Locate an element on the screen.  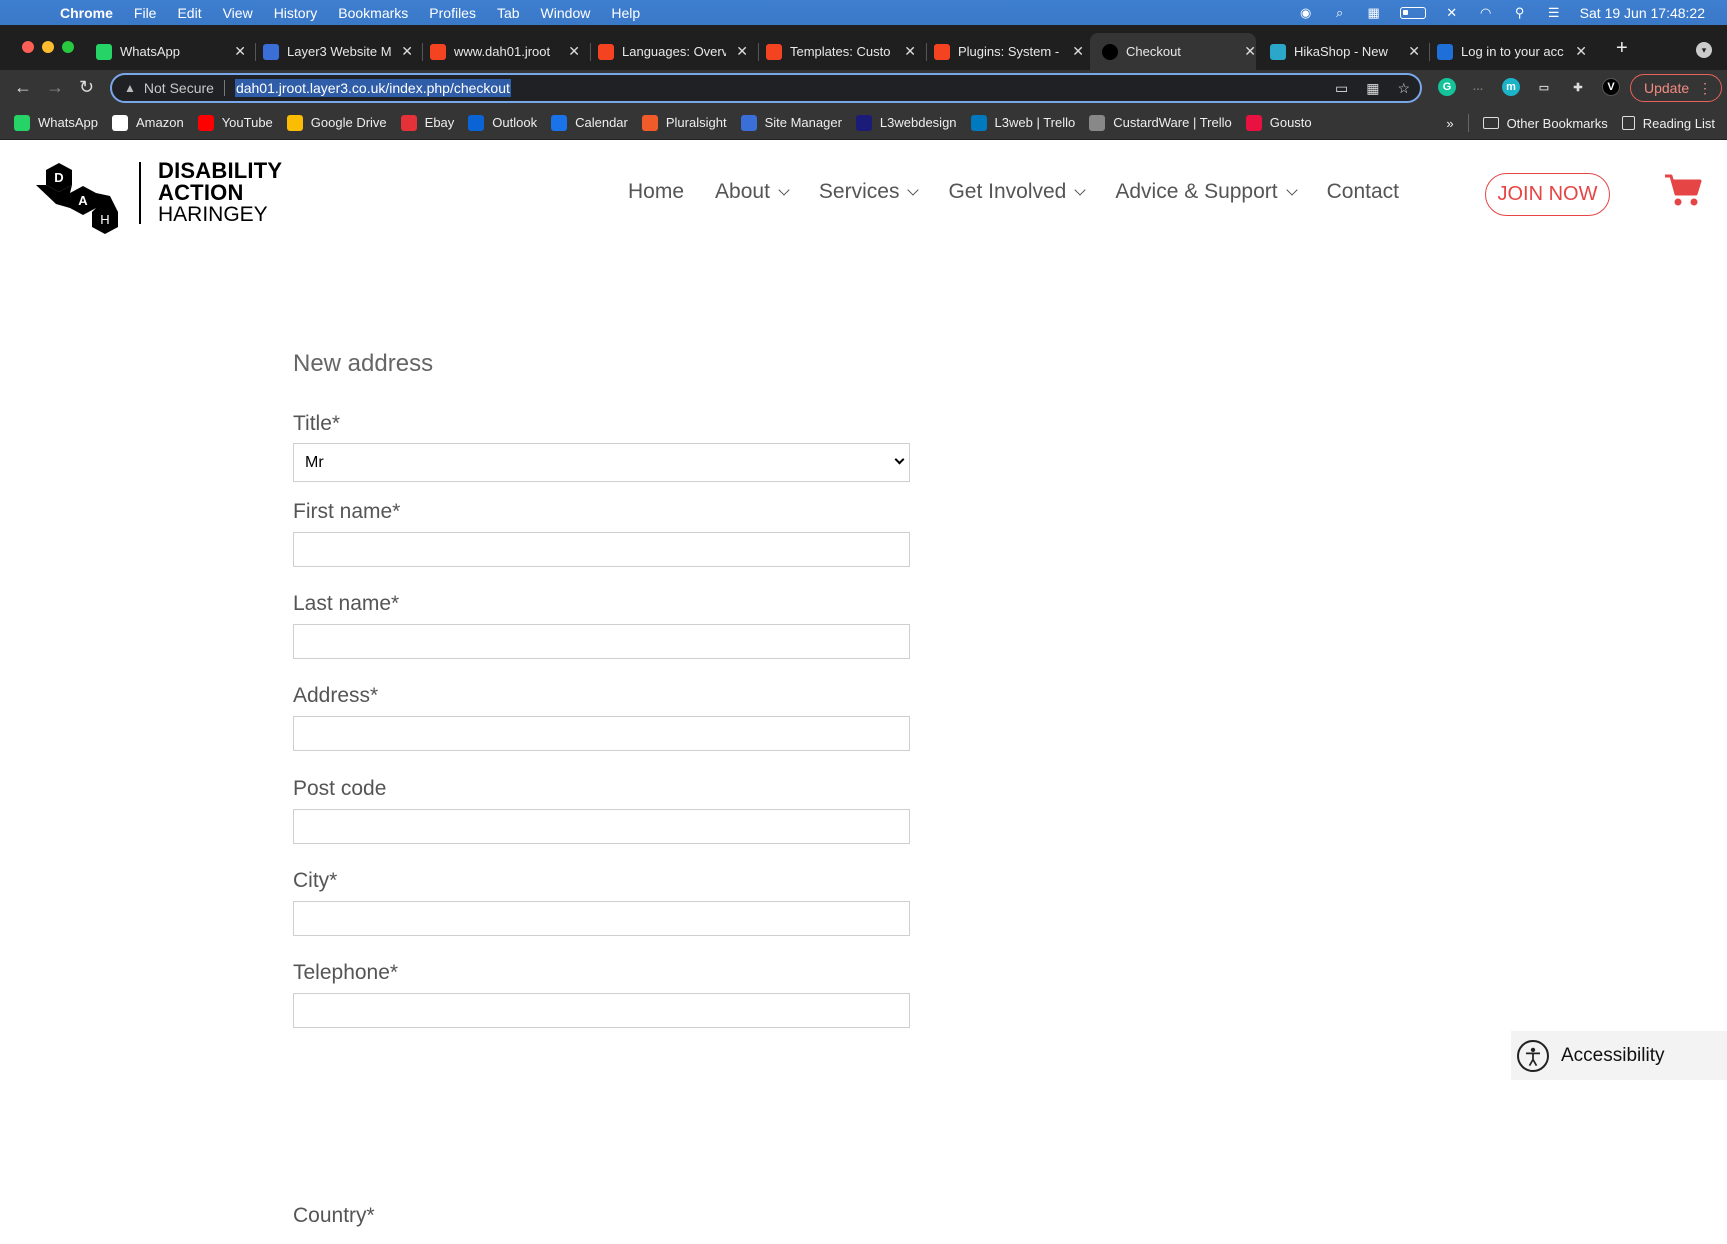
update-label: Update is located at coordinates (1667, 88).